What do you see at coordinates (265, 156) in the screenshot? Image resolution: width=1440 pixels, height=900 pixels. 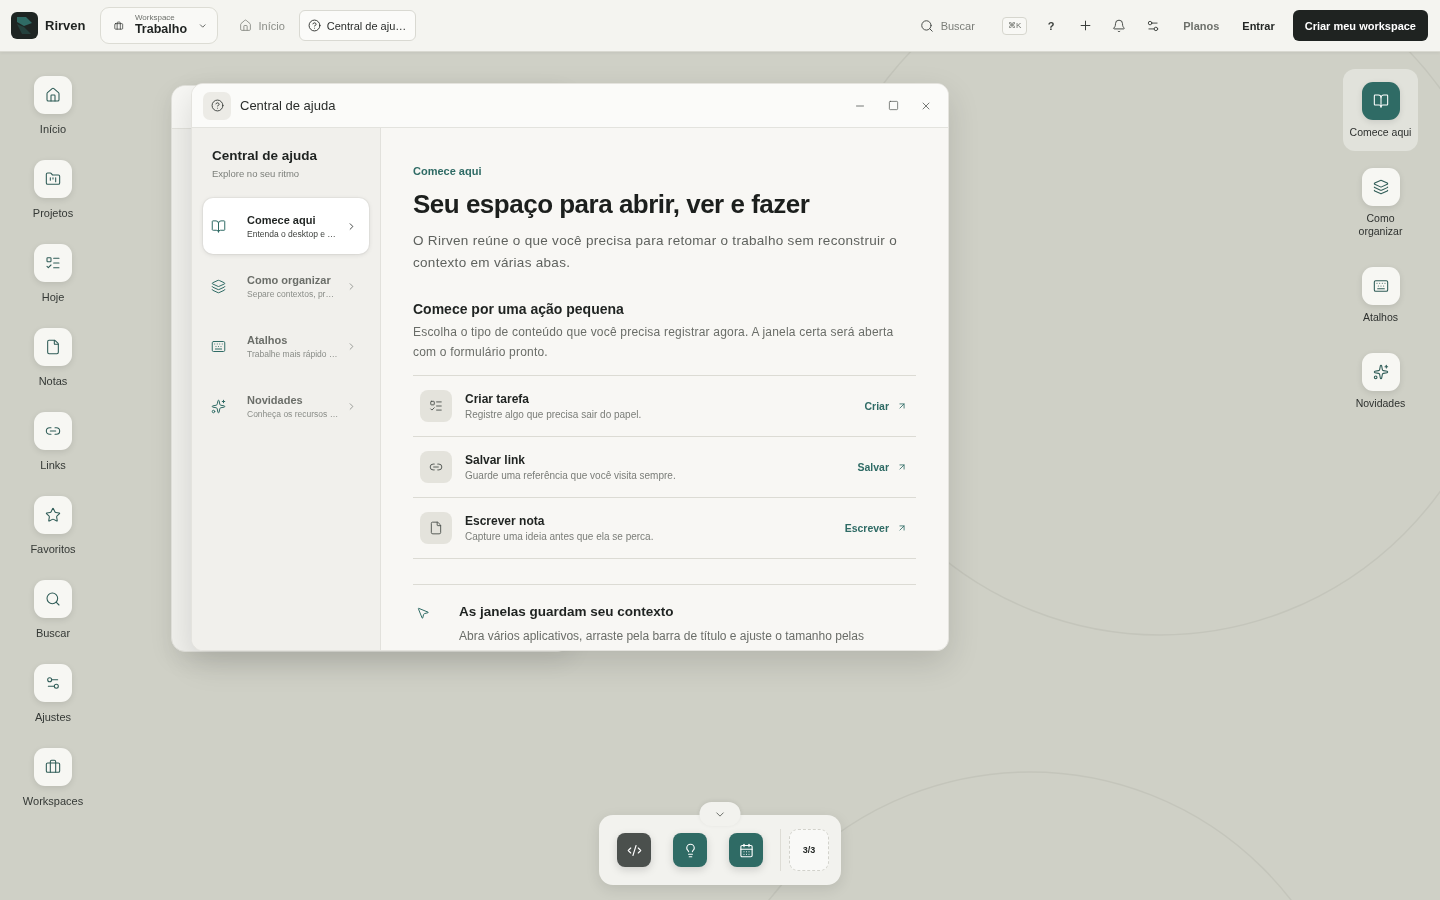 I see `sidebar-title: Central de ajuda` at bounding box center [265, 156].